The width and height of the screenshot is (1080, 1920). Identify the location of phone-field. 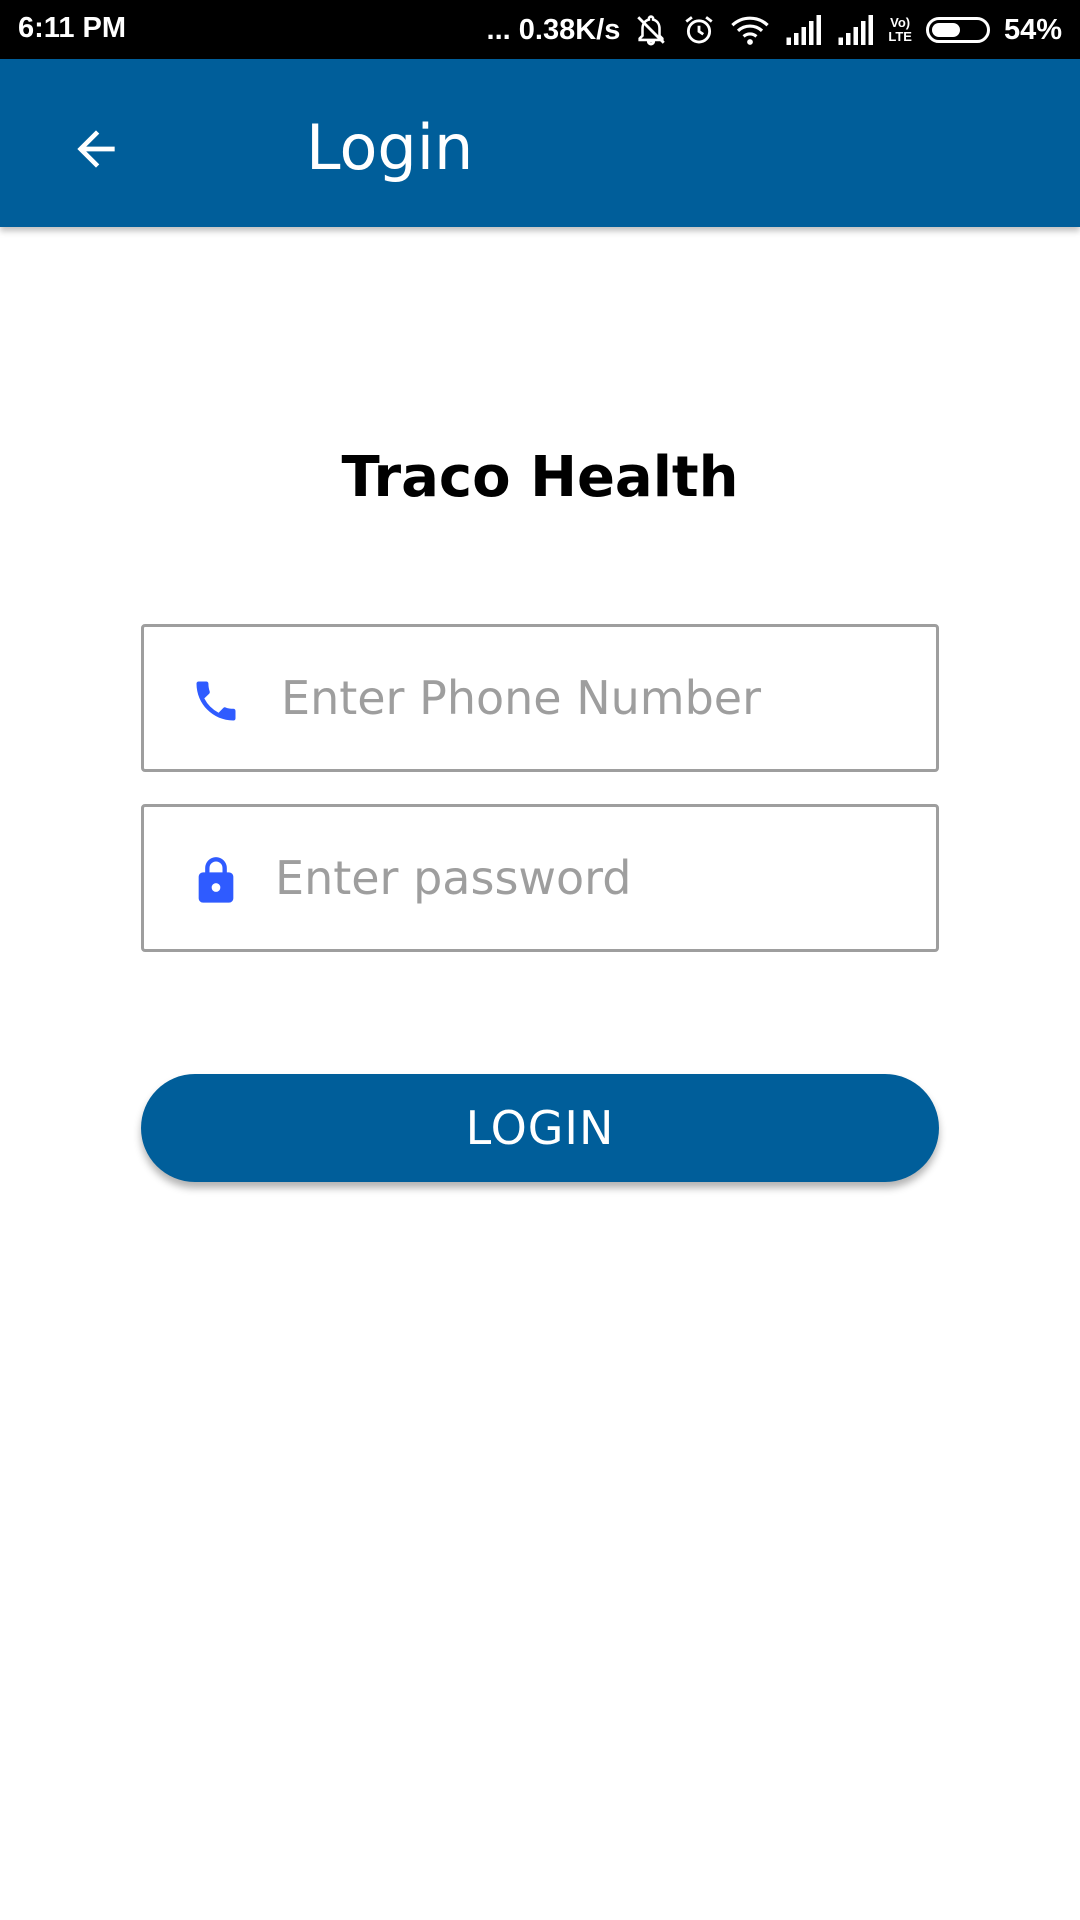
(540, 698).